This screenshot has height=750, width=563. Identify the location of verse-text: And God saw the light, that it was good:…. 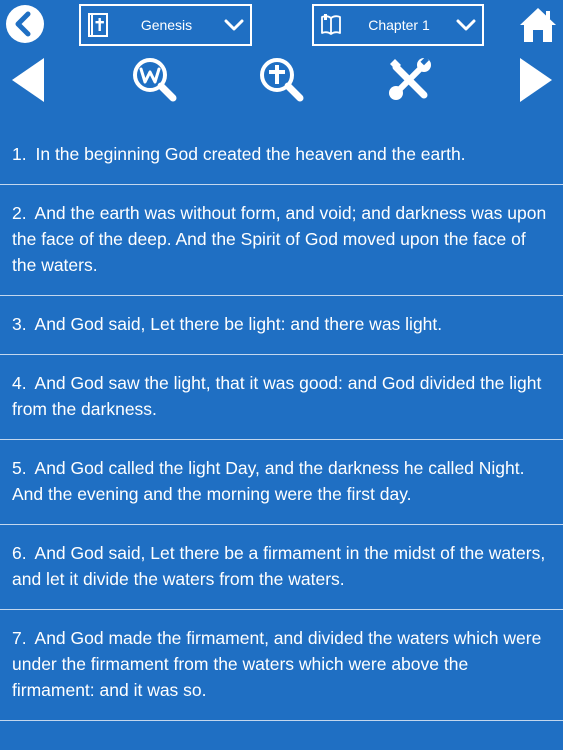
(277, 396).